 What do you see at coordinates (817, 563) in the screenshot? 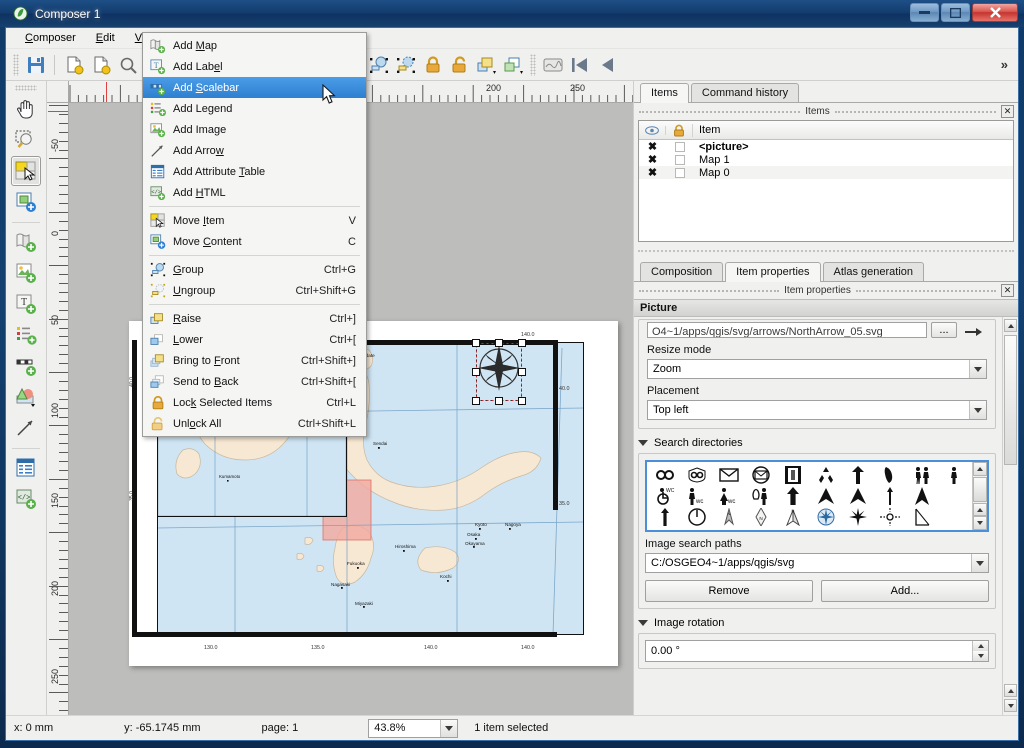
I see `image-search-paths-combo: C:/OSGEO4~1/apps/qgis/svg` at bounding box center [817, 563].